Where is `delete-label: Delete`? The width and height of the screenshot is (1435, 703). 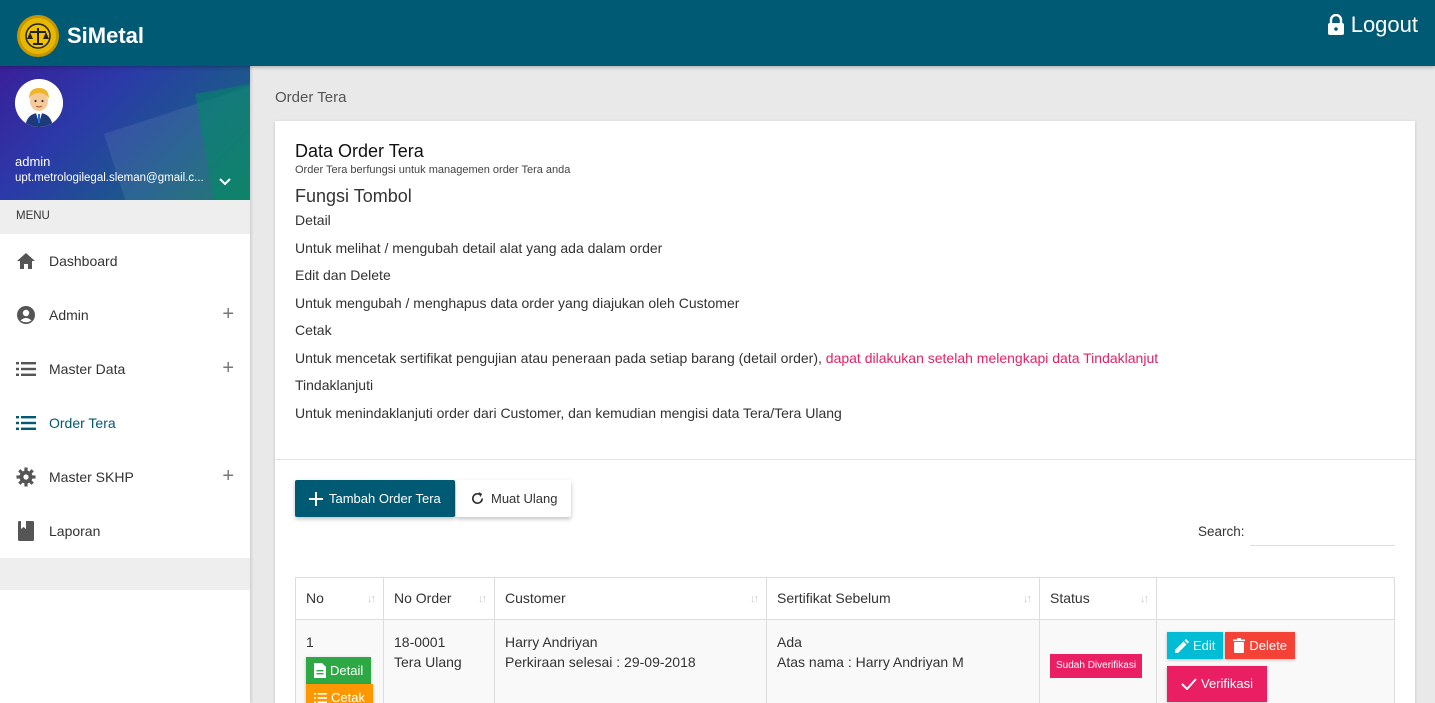
delete-label: Delete is located at coordinates (1268, 645).